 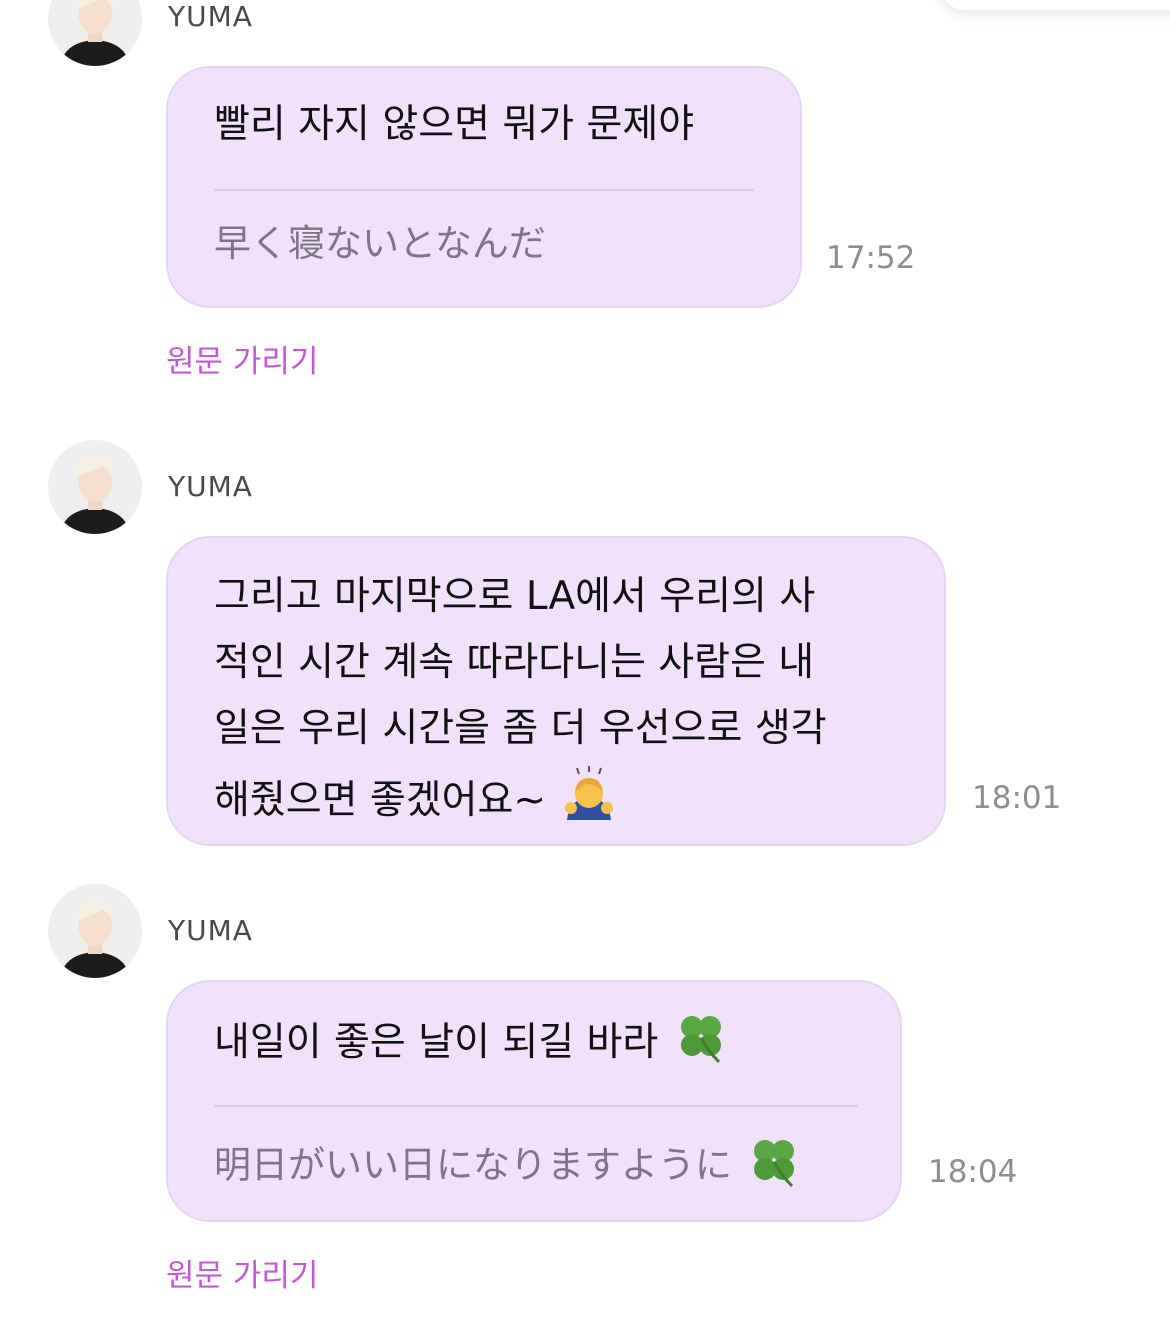 What do you see at coordinates (1017, 798) in the screenshot?
I see `message-timestamp: 18:01` at bounding box center [1017, 798].